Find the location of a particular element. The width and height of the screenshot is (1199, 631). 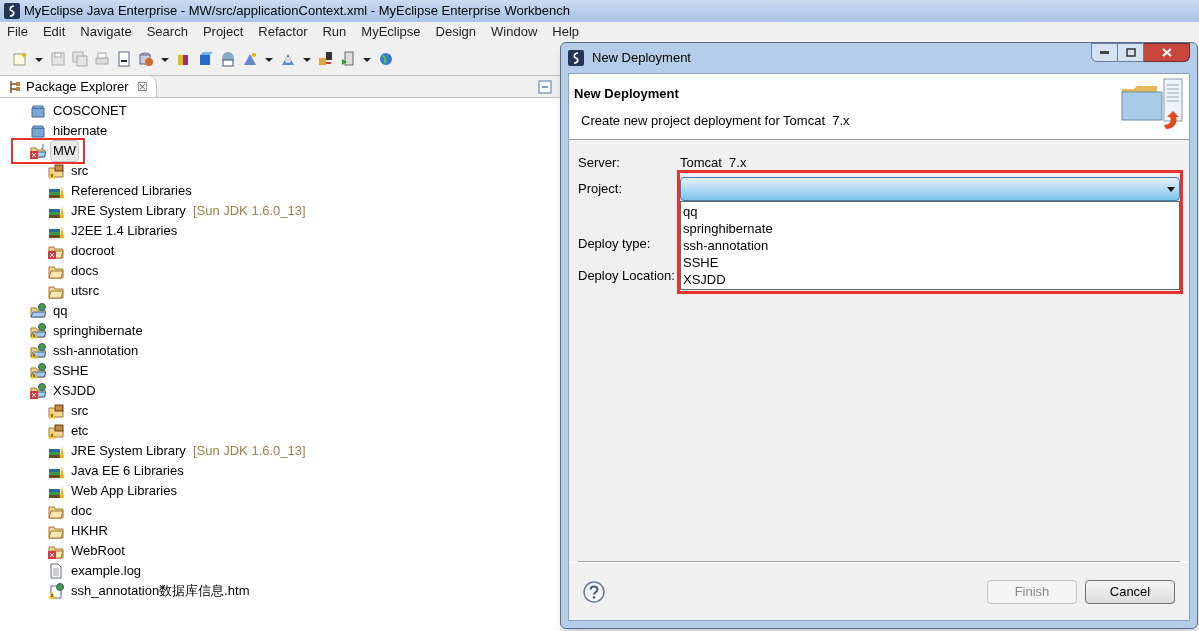

menu-item: Navigate is located at coordinates (106, 32).